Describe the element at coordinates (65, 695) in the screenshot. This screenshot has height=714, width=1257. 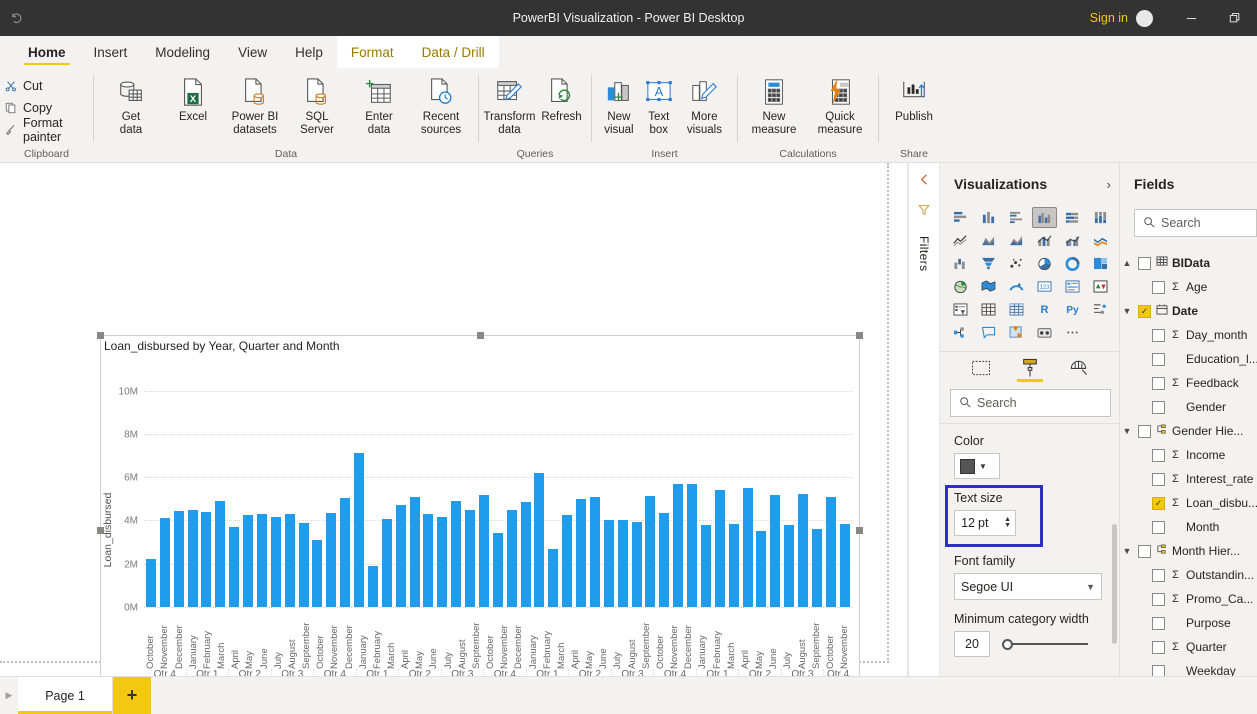
I see `page-tab-page-1: Page 1` at that location.